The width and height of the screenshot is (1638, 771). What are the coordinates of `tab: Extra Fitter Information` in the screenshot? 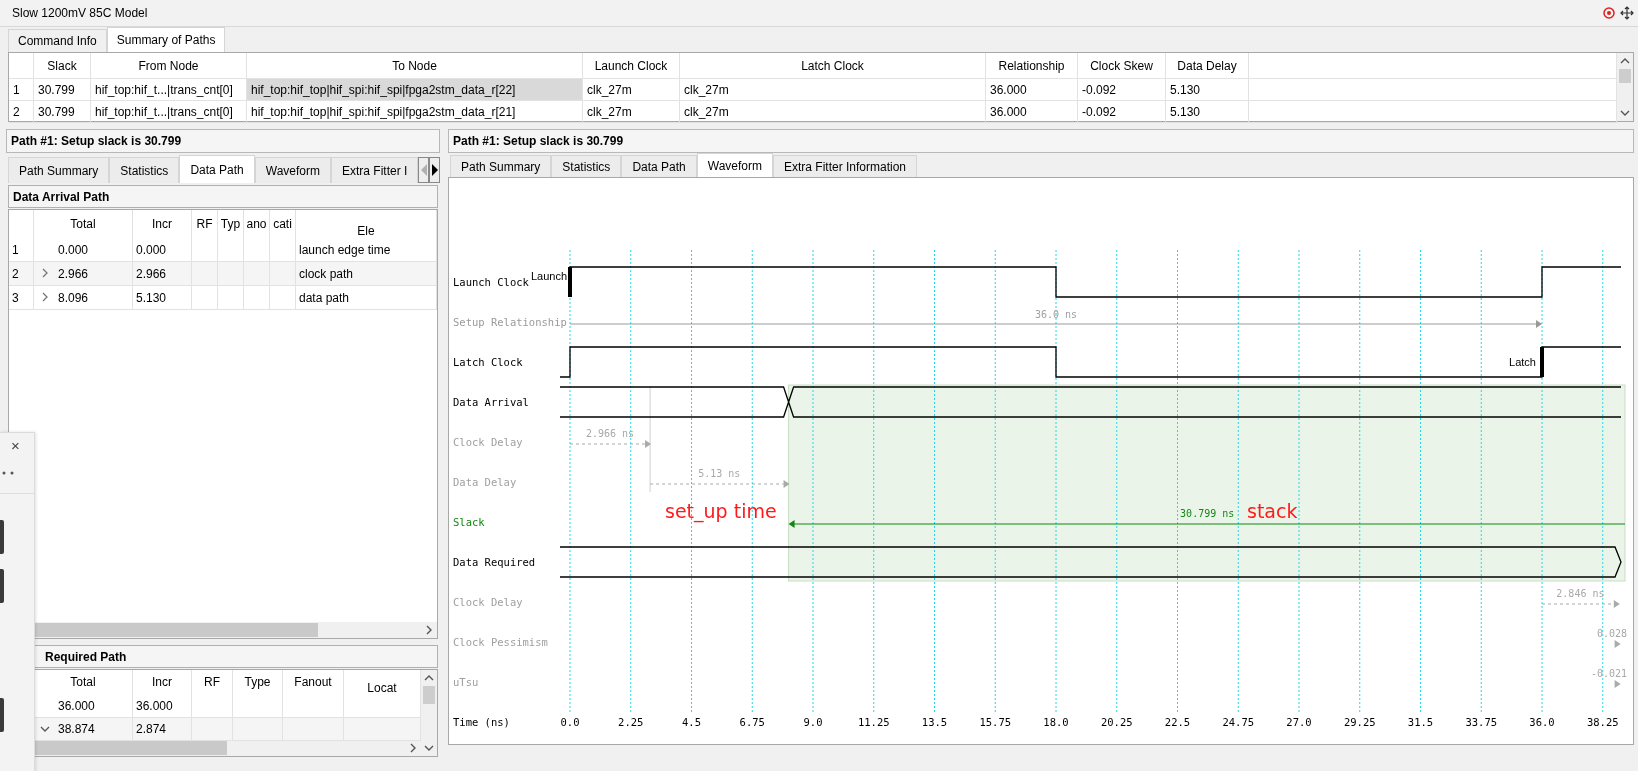 It's located at (845, 166).